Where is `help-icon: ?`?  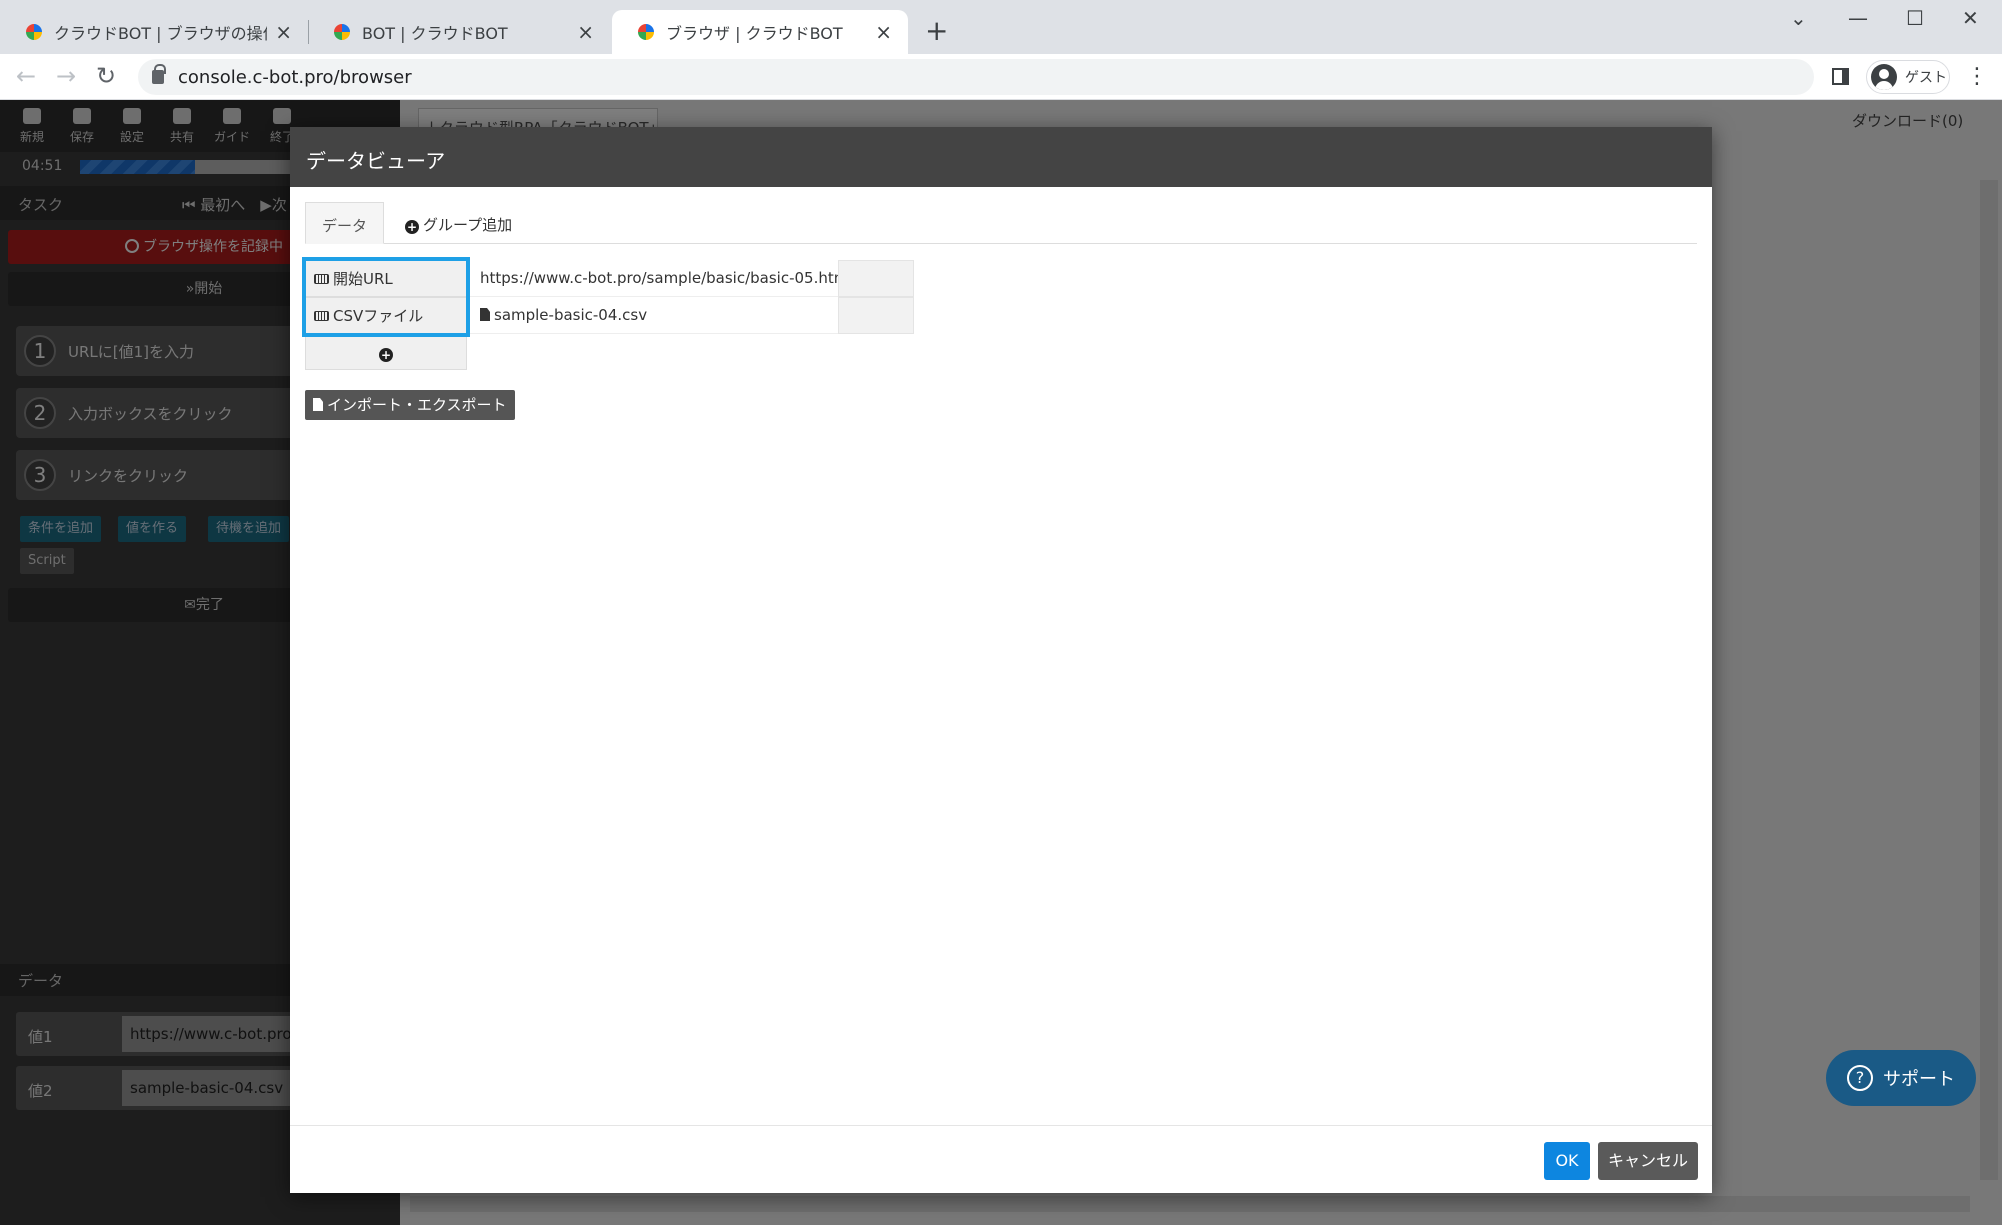
help-icon: ? is located at coordinates (1860, 1078).